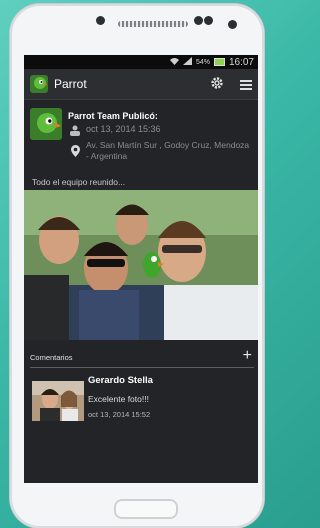 This screenshot has height=528, width=320. What do you see at coordinates (46, 124) in the screenshot?
I see `author-avatar` at bounding box center [46, 124].